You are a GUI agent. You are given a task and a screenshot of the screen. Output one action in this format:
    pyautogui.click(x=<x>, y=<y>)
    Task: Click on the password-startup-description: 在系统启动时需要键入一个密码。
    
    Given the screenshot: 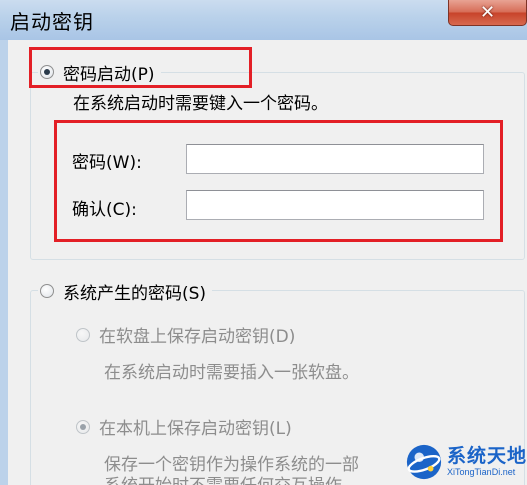 What is the action you would take?
    pyautogui.click(x=200, y=104)
    